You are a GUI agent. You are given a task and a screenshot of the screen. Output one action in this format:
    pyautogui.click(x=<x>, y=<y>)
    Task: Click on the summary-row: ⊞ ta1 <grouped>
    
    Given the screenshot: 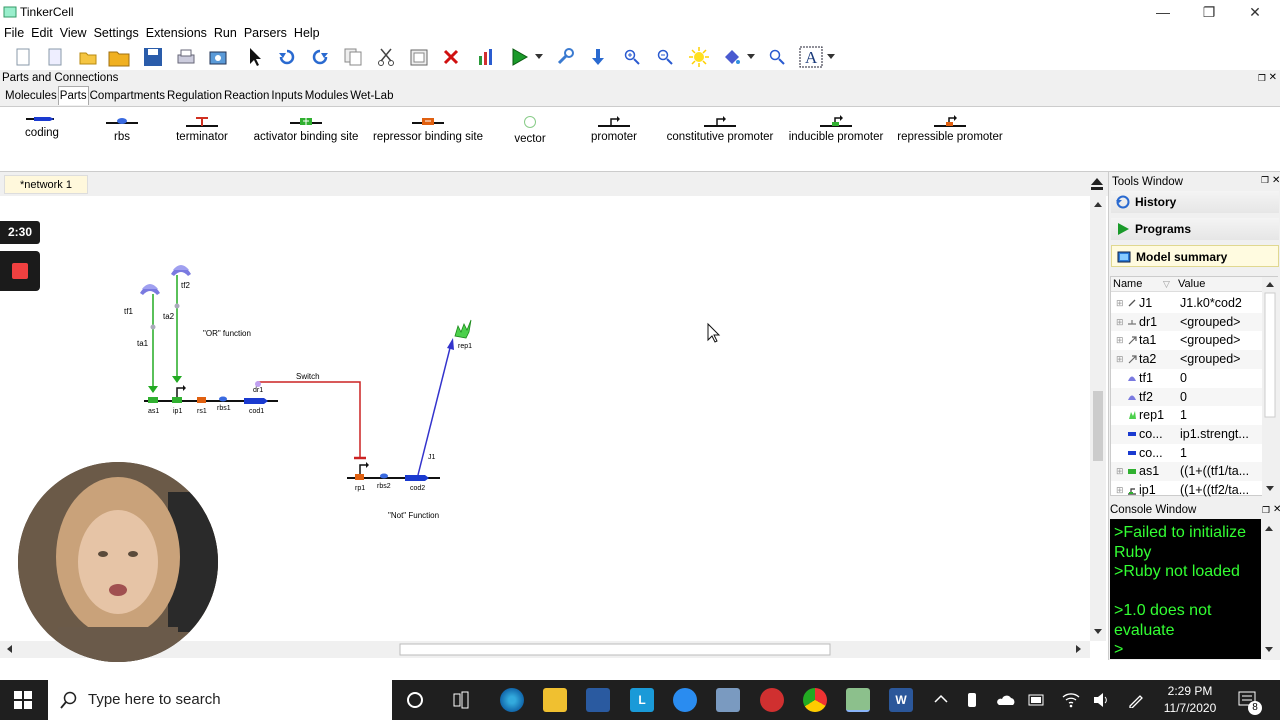 What is the action you would take?
    pyautogui.click(x=1187, y=340)
    